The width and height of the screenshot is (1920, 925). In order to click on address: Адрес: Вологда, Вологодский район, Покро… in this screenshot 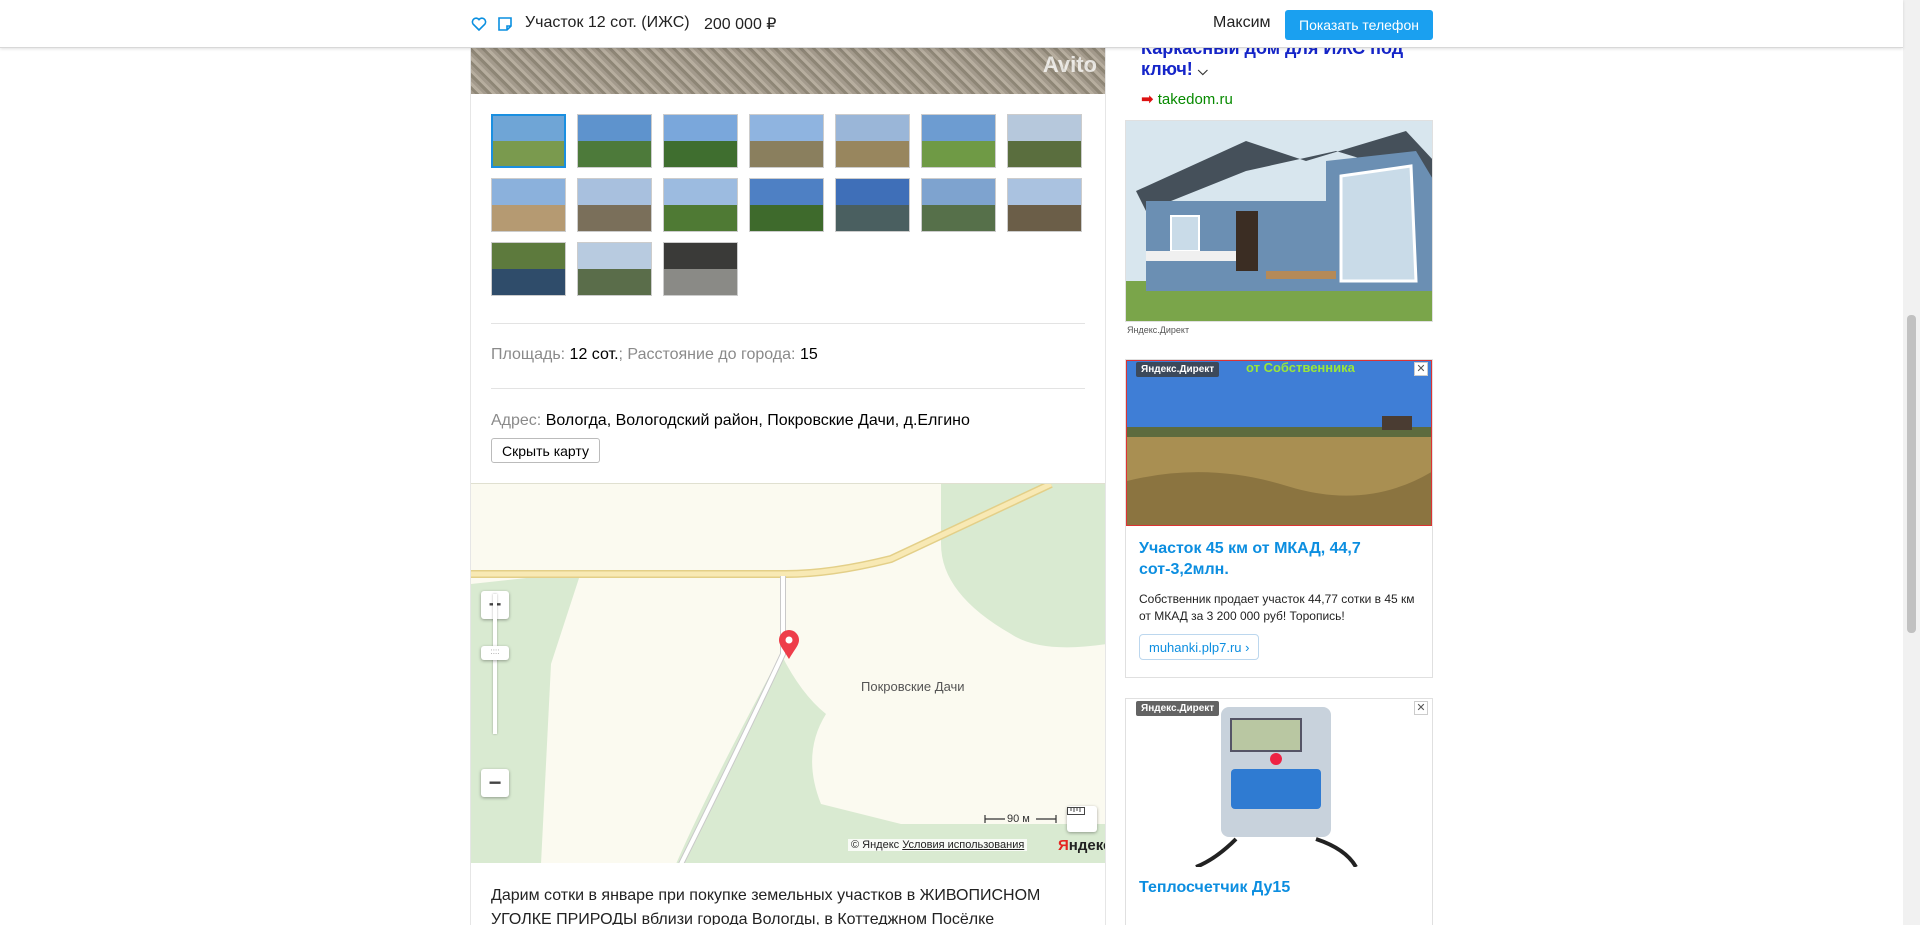, I will do `click(730, 421)`.